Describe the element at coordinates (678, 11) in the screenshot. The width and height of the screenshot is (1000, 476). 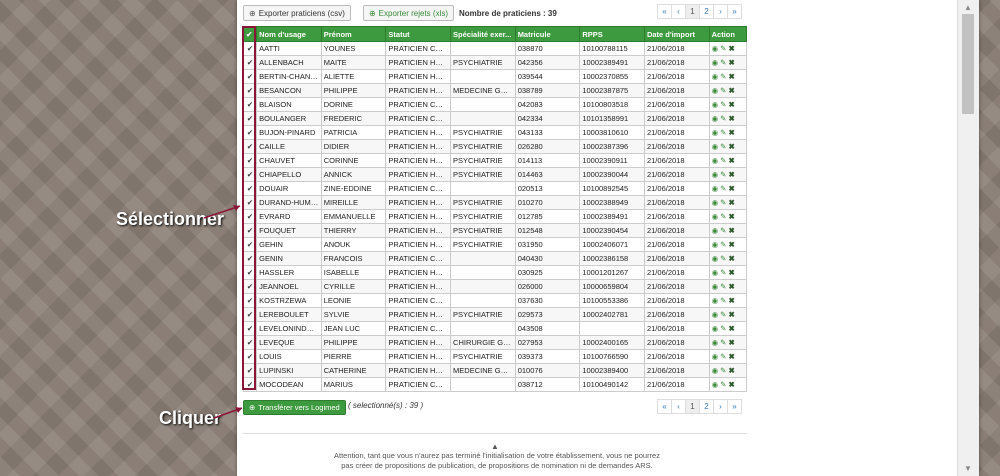
I see `page-prev: ‹` at that location.